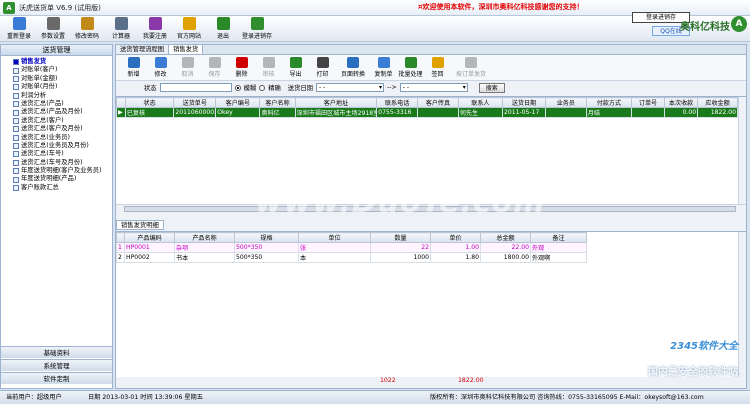 The image size is (750, 404). I want to click on delivery-grid-vscroll, so click(742, 150).